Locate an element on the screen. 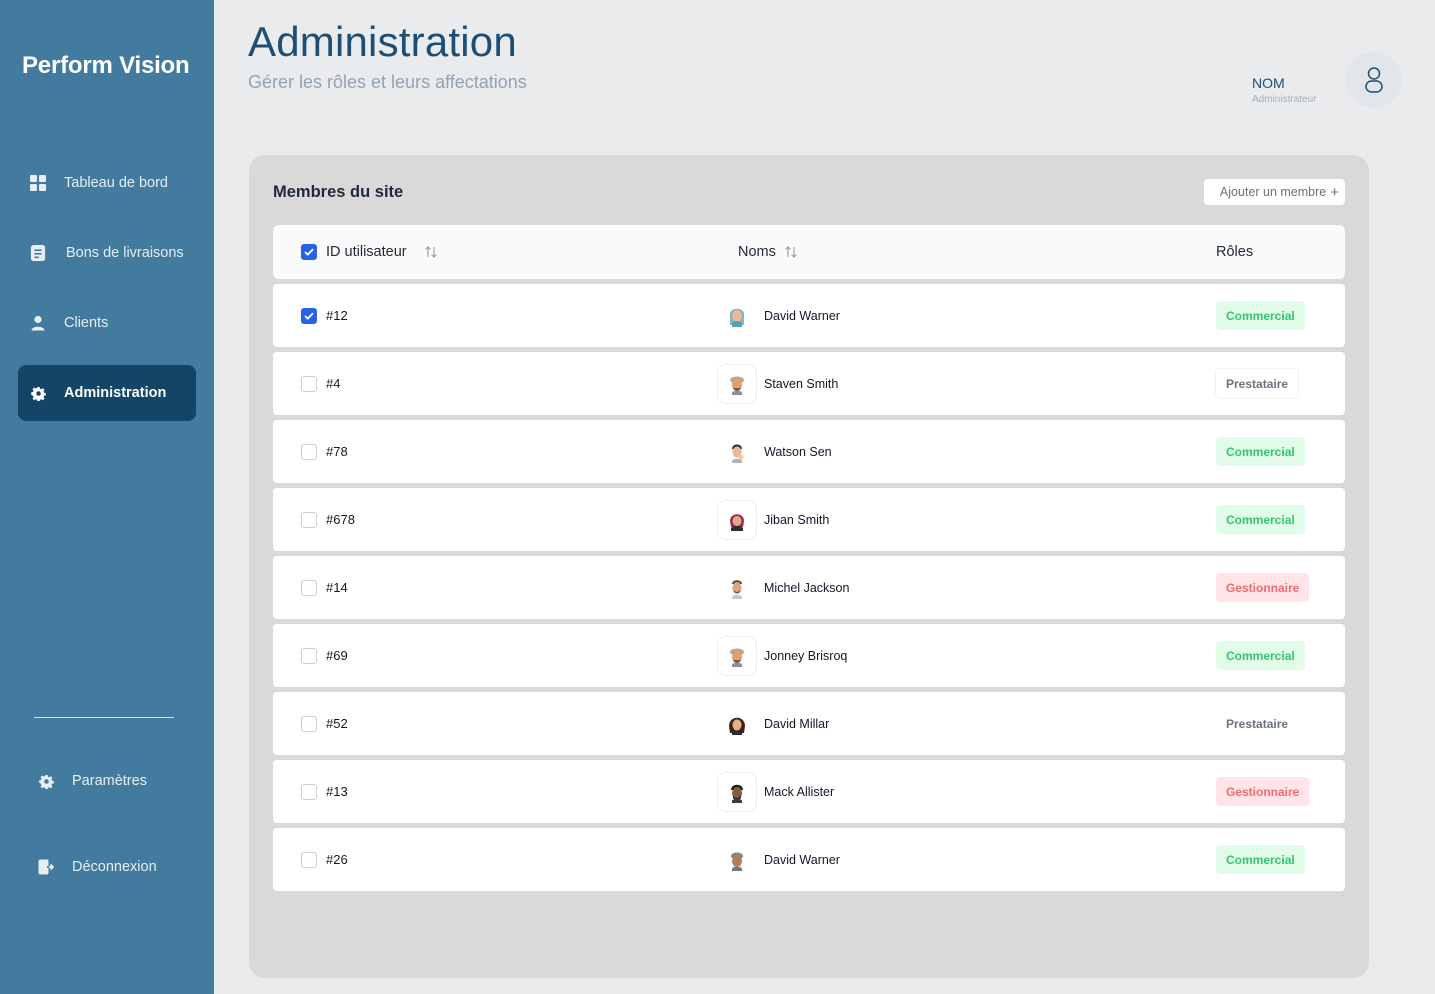 This screenshot has height=994, width=1435. table-header: ID utilisateur Noms Rôles is located at coordinates (809, 252).